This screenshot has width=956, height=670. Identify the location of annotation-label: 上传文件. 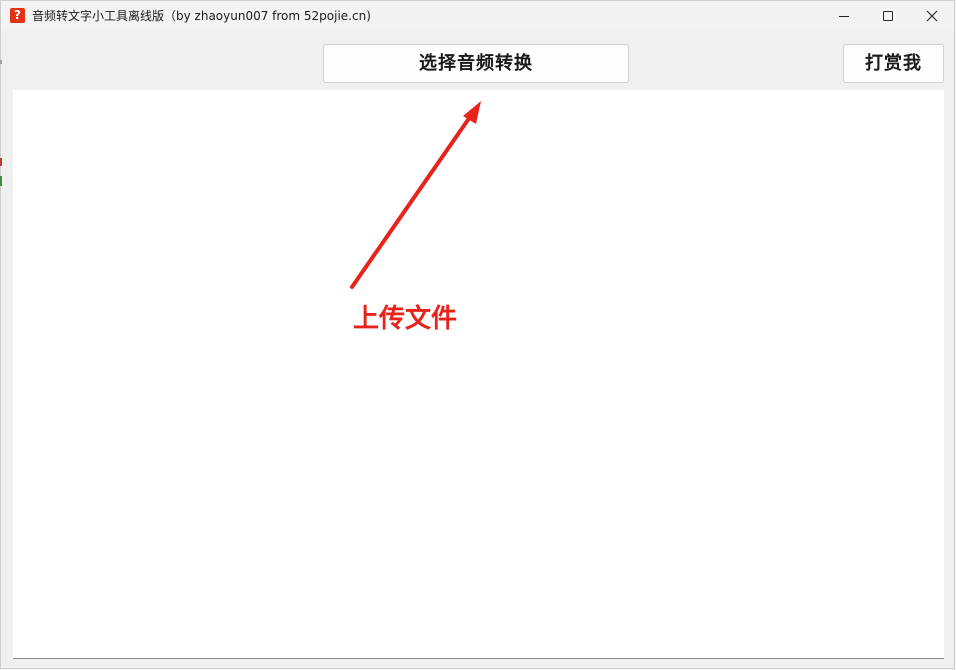
(405, 319).